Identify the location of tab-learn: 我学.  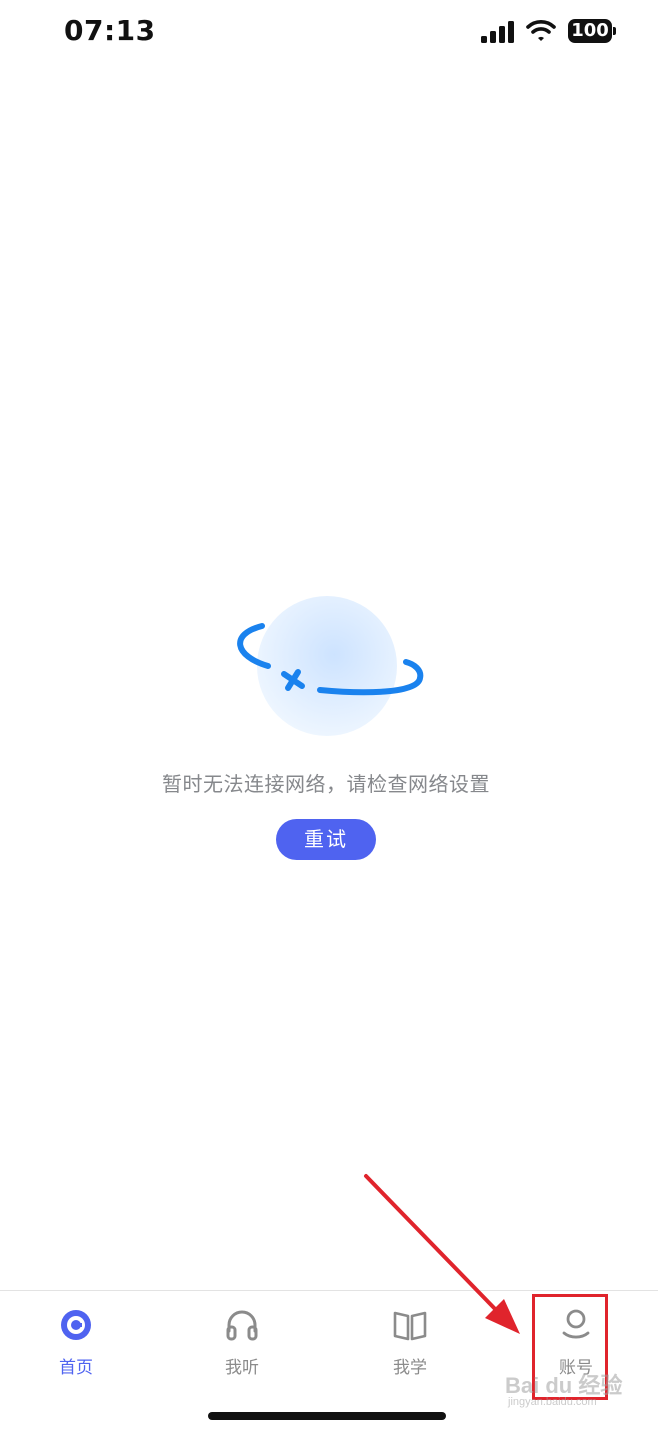
(410, 1336).